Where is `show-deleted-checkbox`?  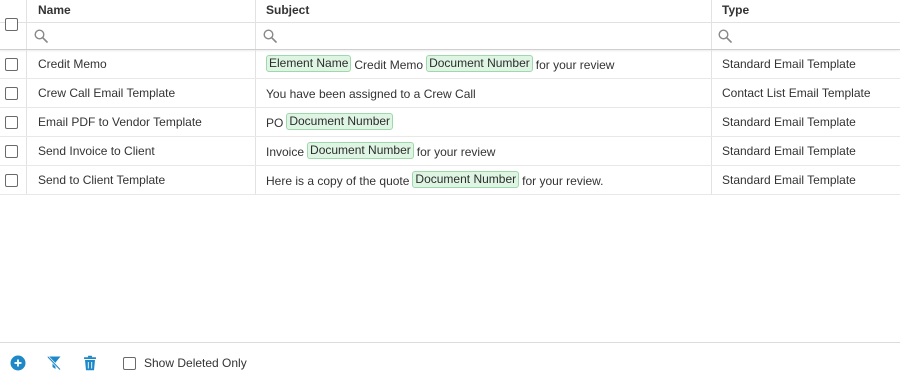 show-deleted-checkbox is located at coordinates (129, 363).